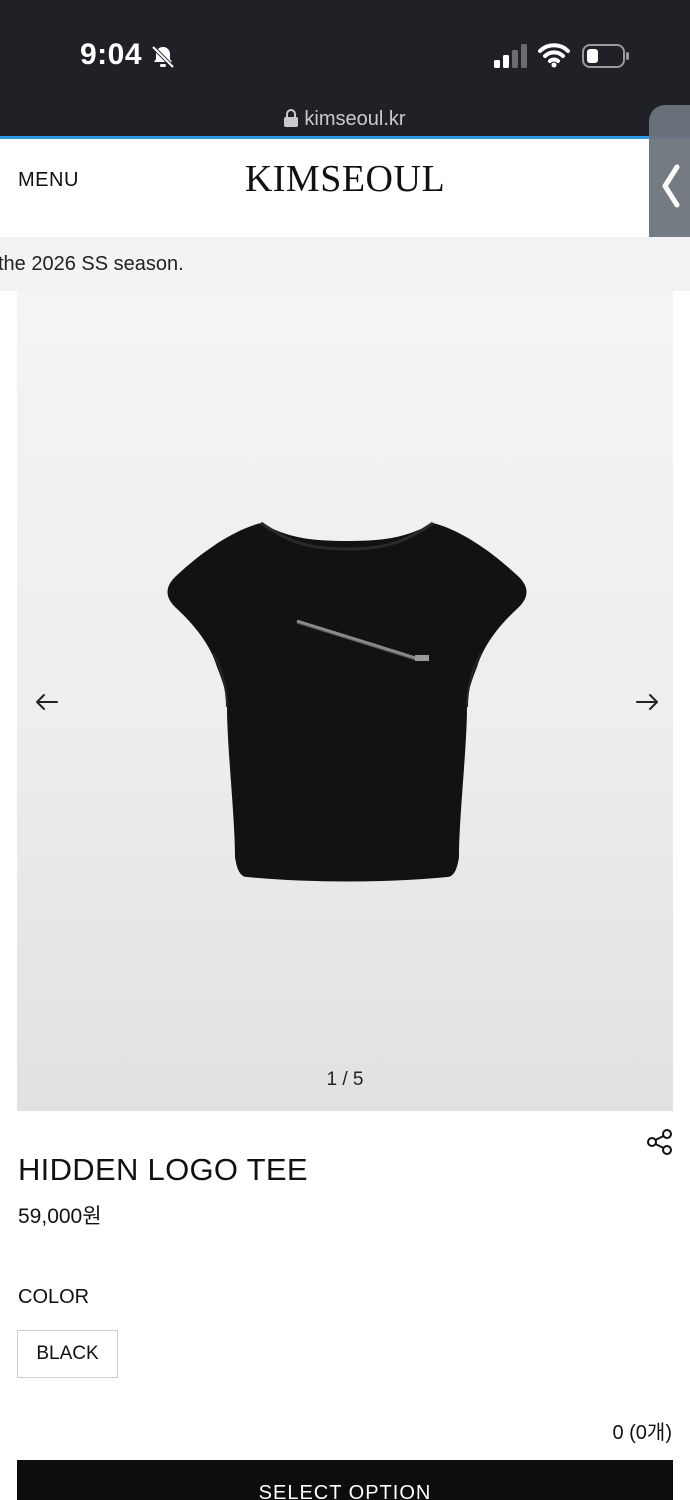 This screenshot has width=690, height=1500. Describe the element at coordinates (60, 1216) in the screenshot. I see `product-price: 59,000원` at that location.